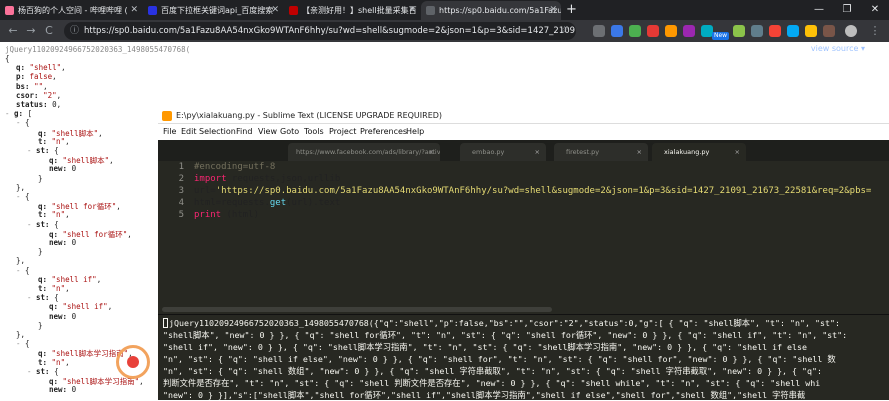 The height and width of the screenshot is (401, 889). What do you see at coordinates (601, 152) in the screenshot?
I see `sublime-tab-firetest: firetest.py ×` at bounding box center [601, 152].